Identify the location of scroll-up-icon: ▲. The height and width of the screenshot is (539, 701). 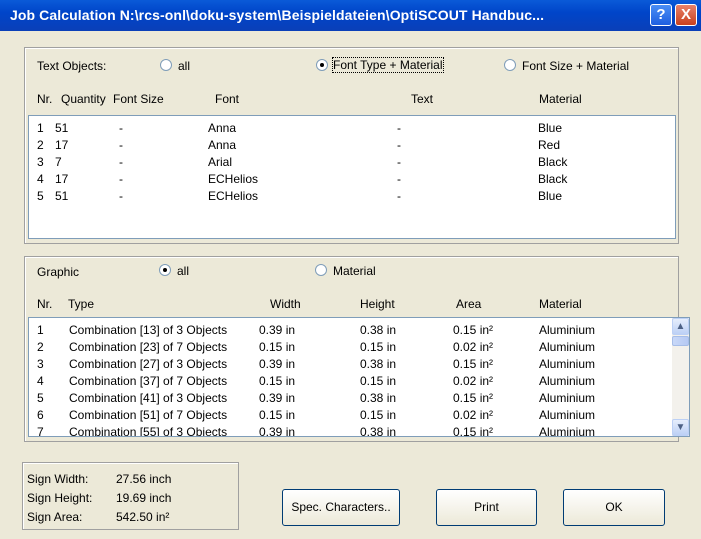
(680, 326).